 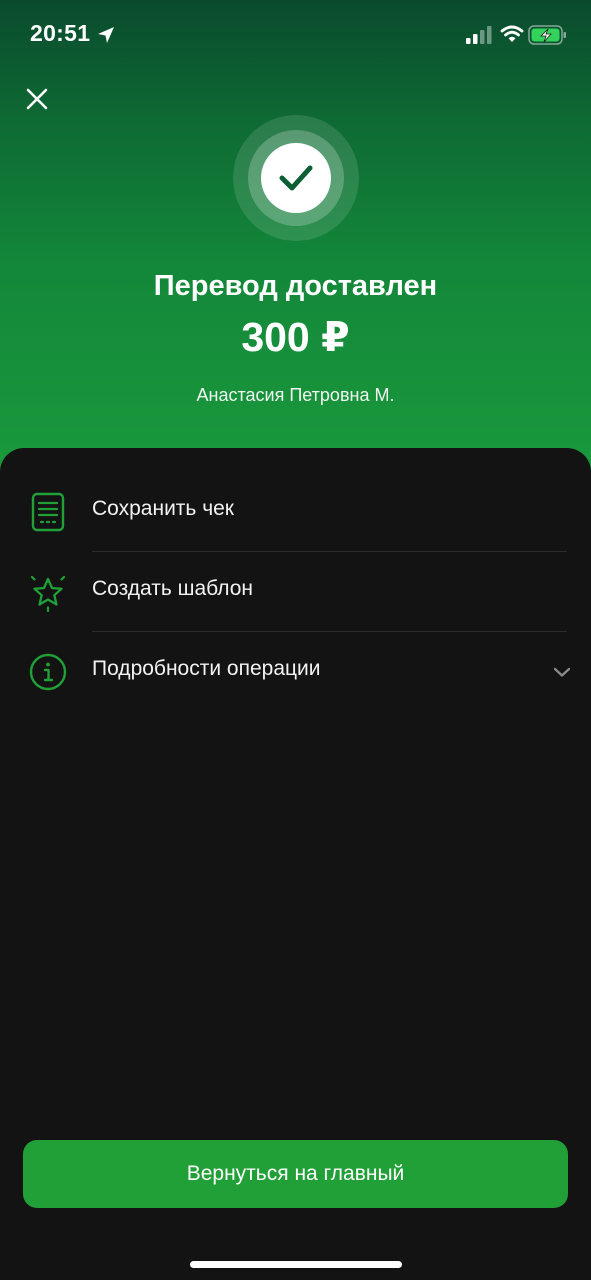 I want to click on save-receipt-label: Сохранить чек, so click(x=163, y=508).